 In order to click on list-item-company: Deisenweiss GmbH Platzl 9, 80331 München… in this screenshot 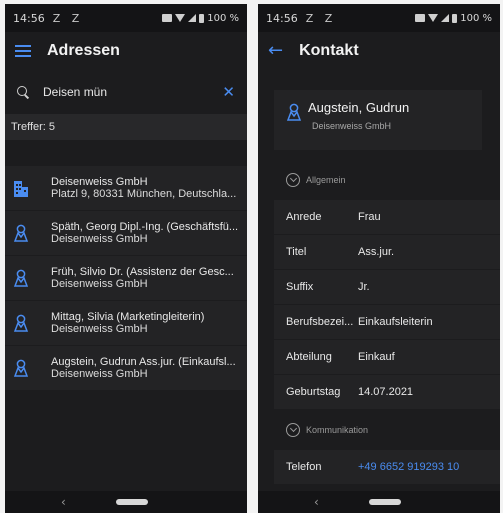, I will do `click(126, 188)`.